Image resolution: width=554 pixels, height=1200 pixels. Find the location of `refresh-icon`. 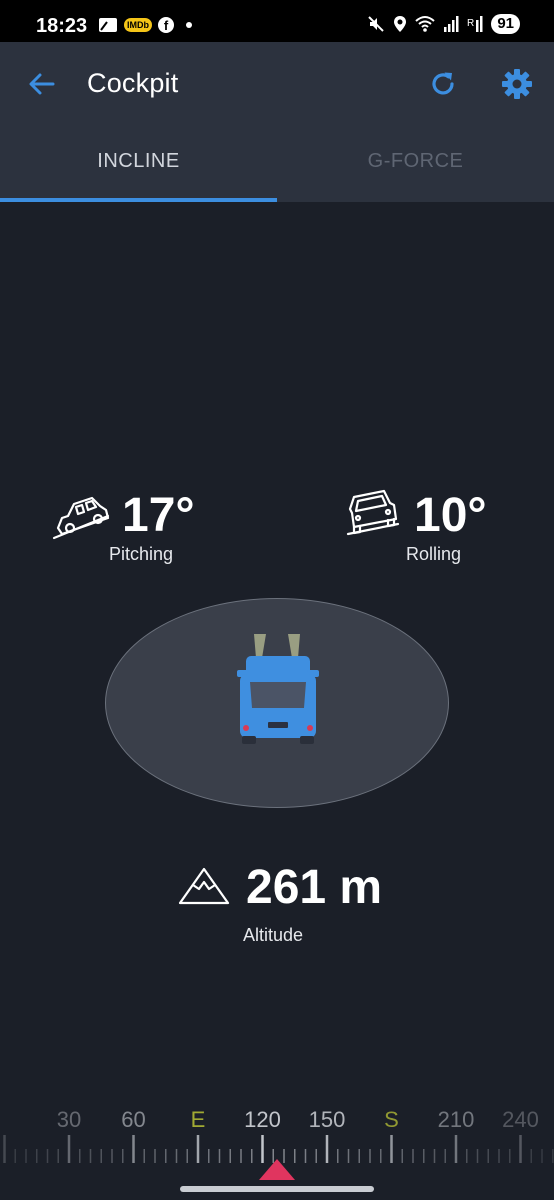

refresh-icon is located at coordinates (443, 84).